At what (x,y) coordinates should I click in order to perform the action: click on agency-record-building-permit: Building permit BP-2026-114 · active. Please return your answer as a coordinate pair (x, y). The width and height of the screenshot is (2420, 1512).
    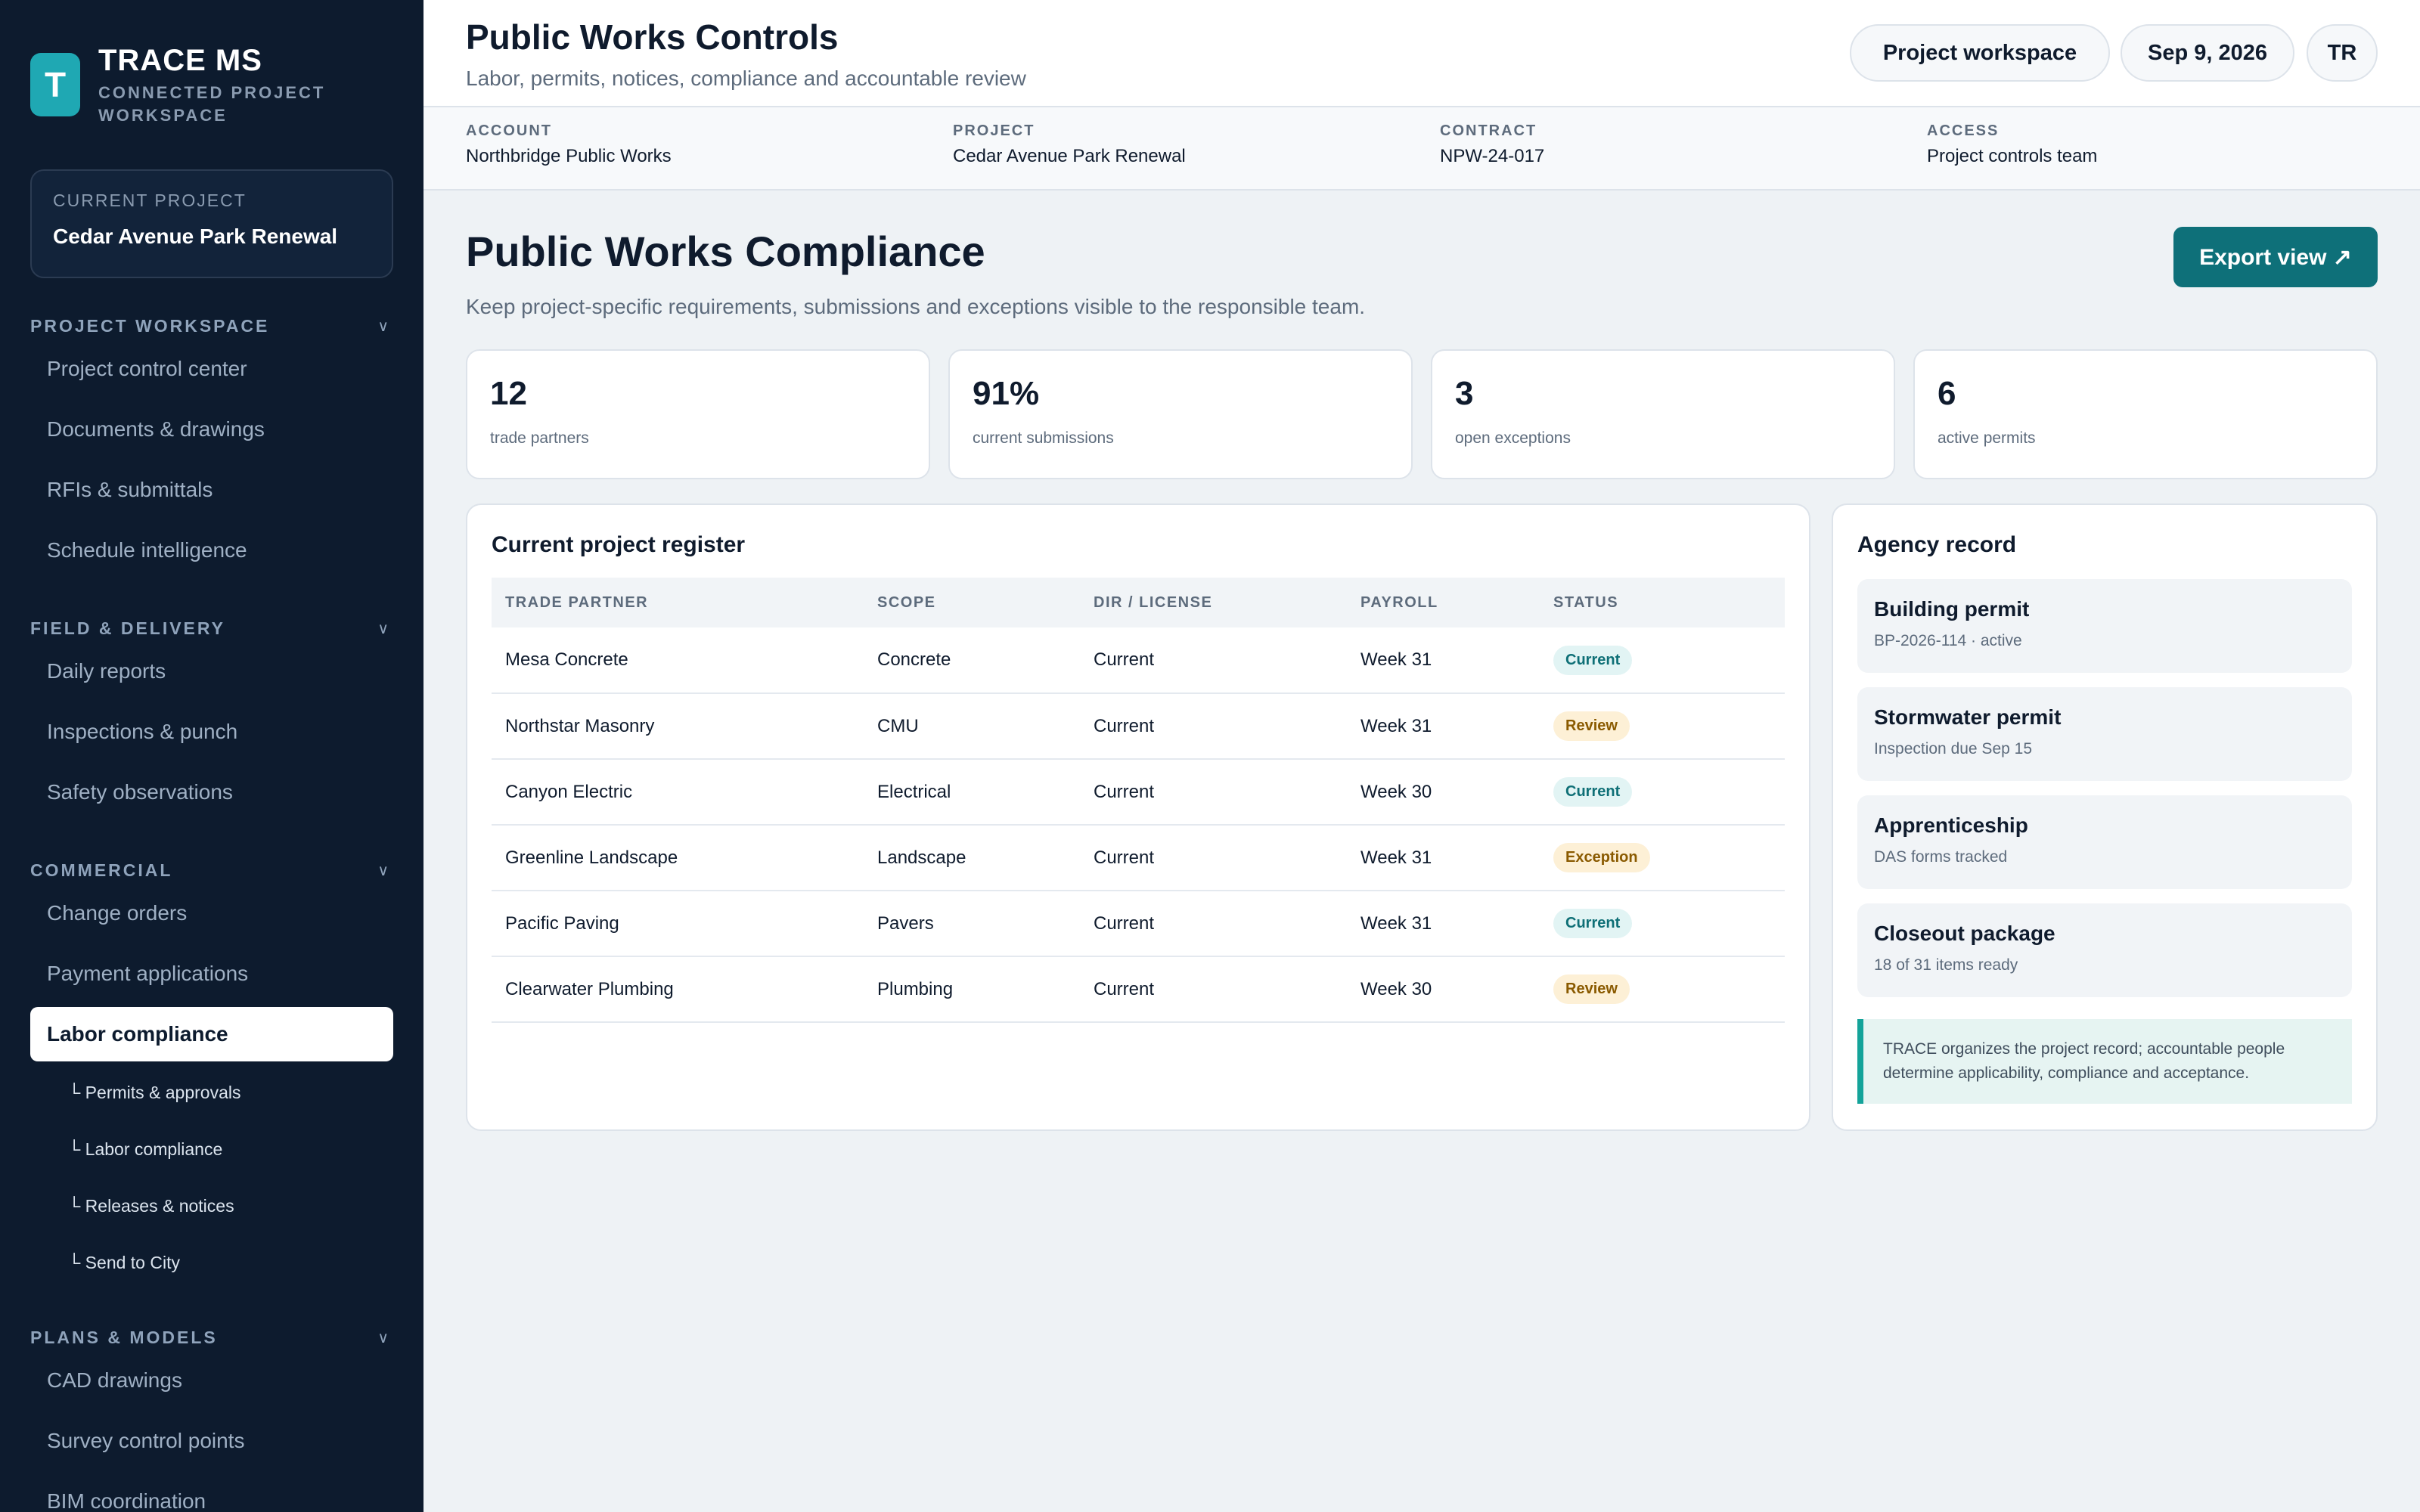
    Looking at the image, I should click on (2104, 626).